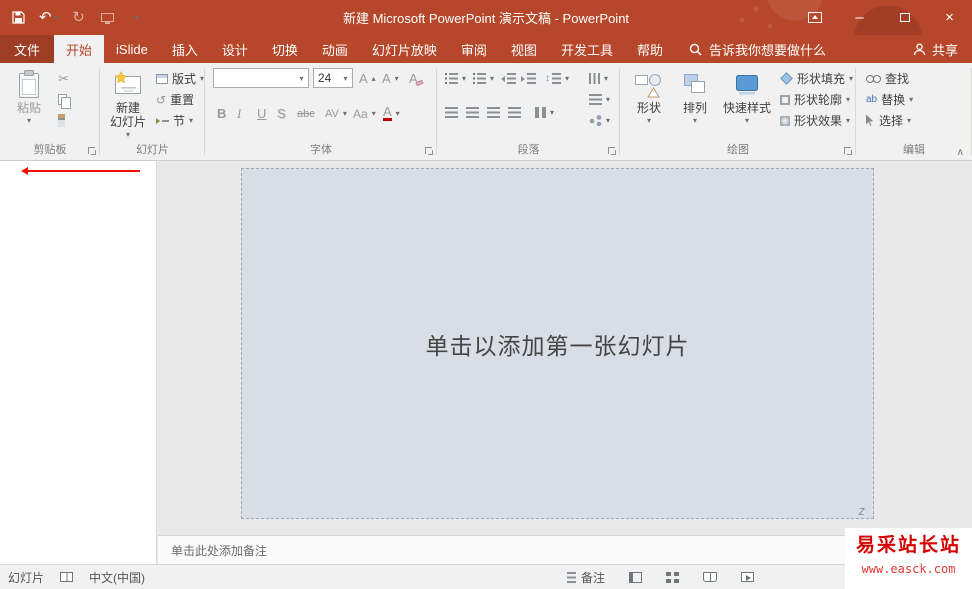  Describe the element at coordinates (64, 99) in the screenshot. I see `copy-button` at that location.